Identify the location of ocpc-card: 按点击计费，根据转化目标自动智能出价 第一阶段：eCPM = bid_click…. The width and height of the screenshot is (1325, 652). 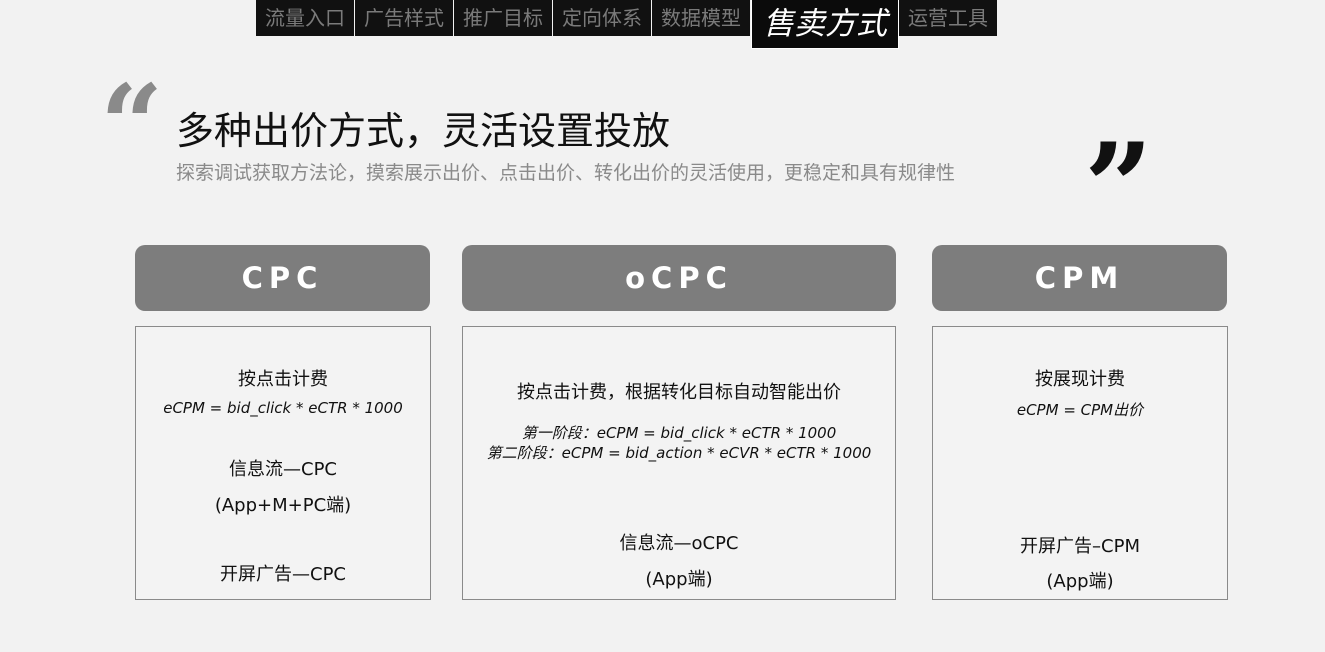
(679, 463).